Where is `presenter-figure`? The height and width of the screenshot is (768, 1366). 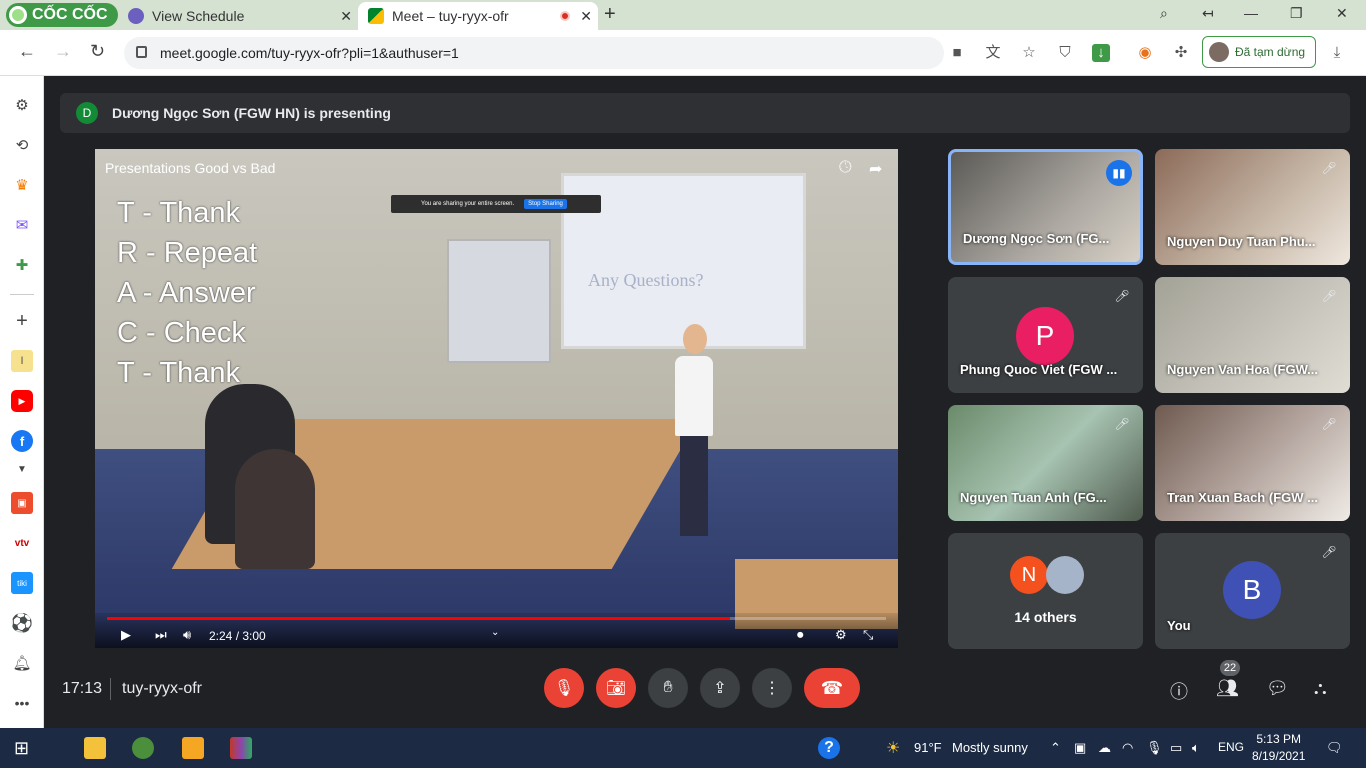
presenter-figure is located at coordinates (695, 436).